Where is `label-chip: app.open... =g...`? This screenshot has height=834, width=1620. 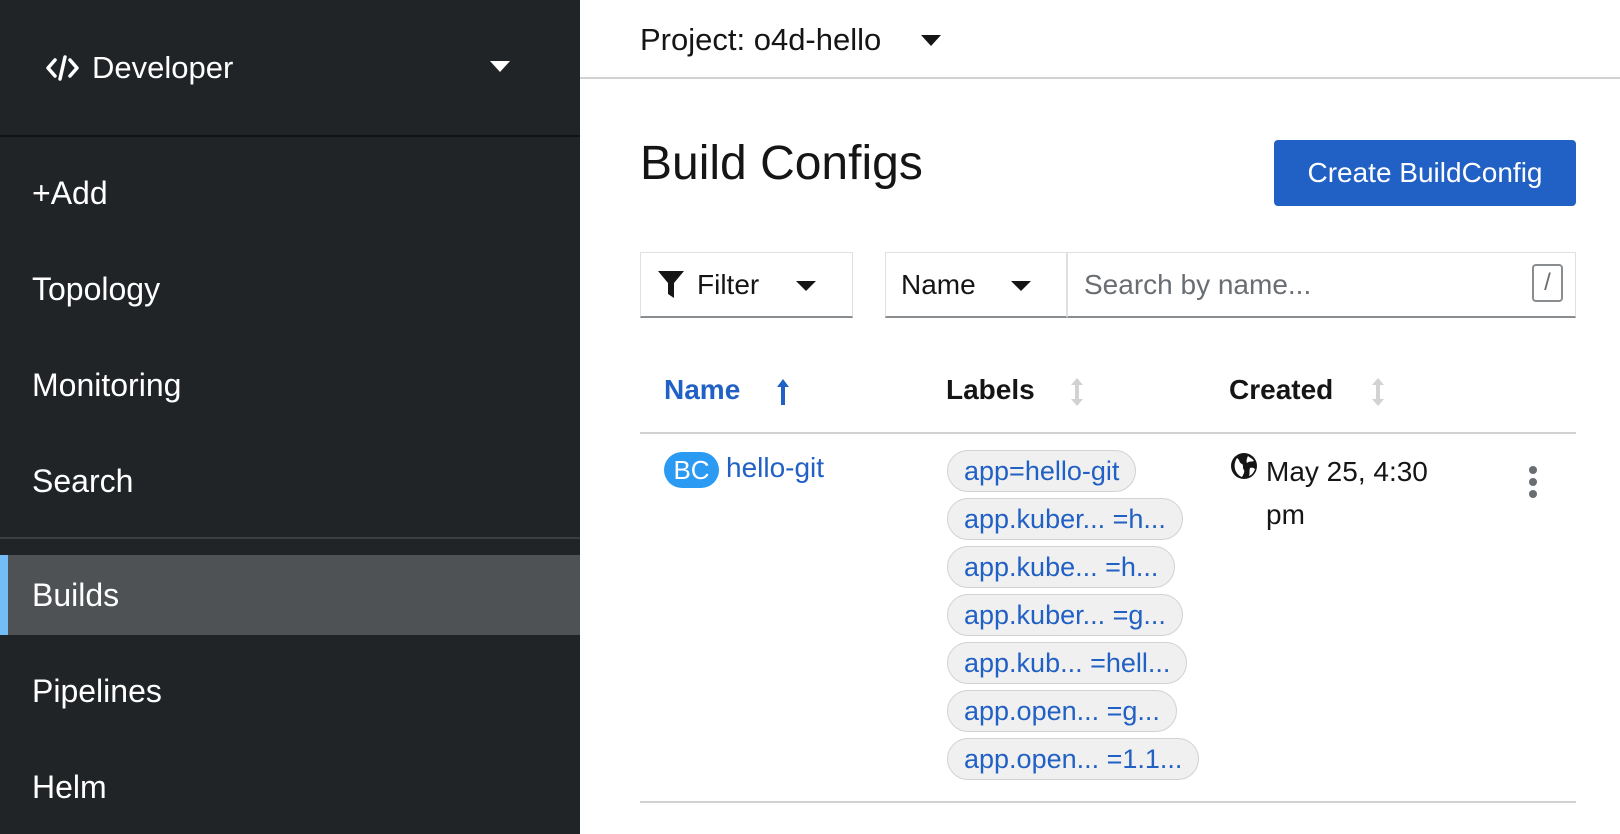 label-chip: app.open... =g... is located at coordinates (1062, 711).